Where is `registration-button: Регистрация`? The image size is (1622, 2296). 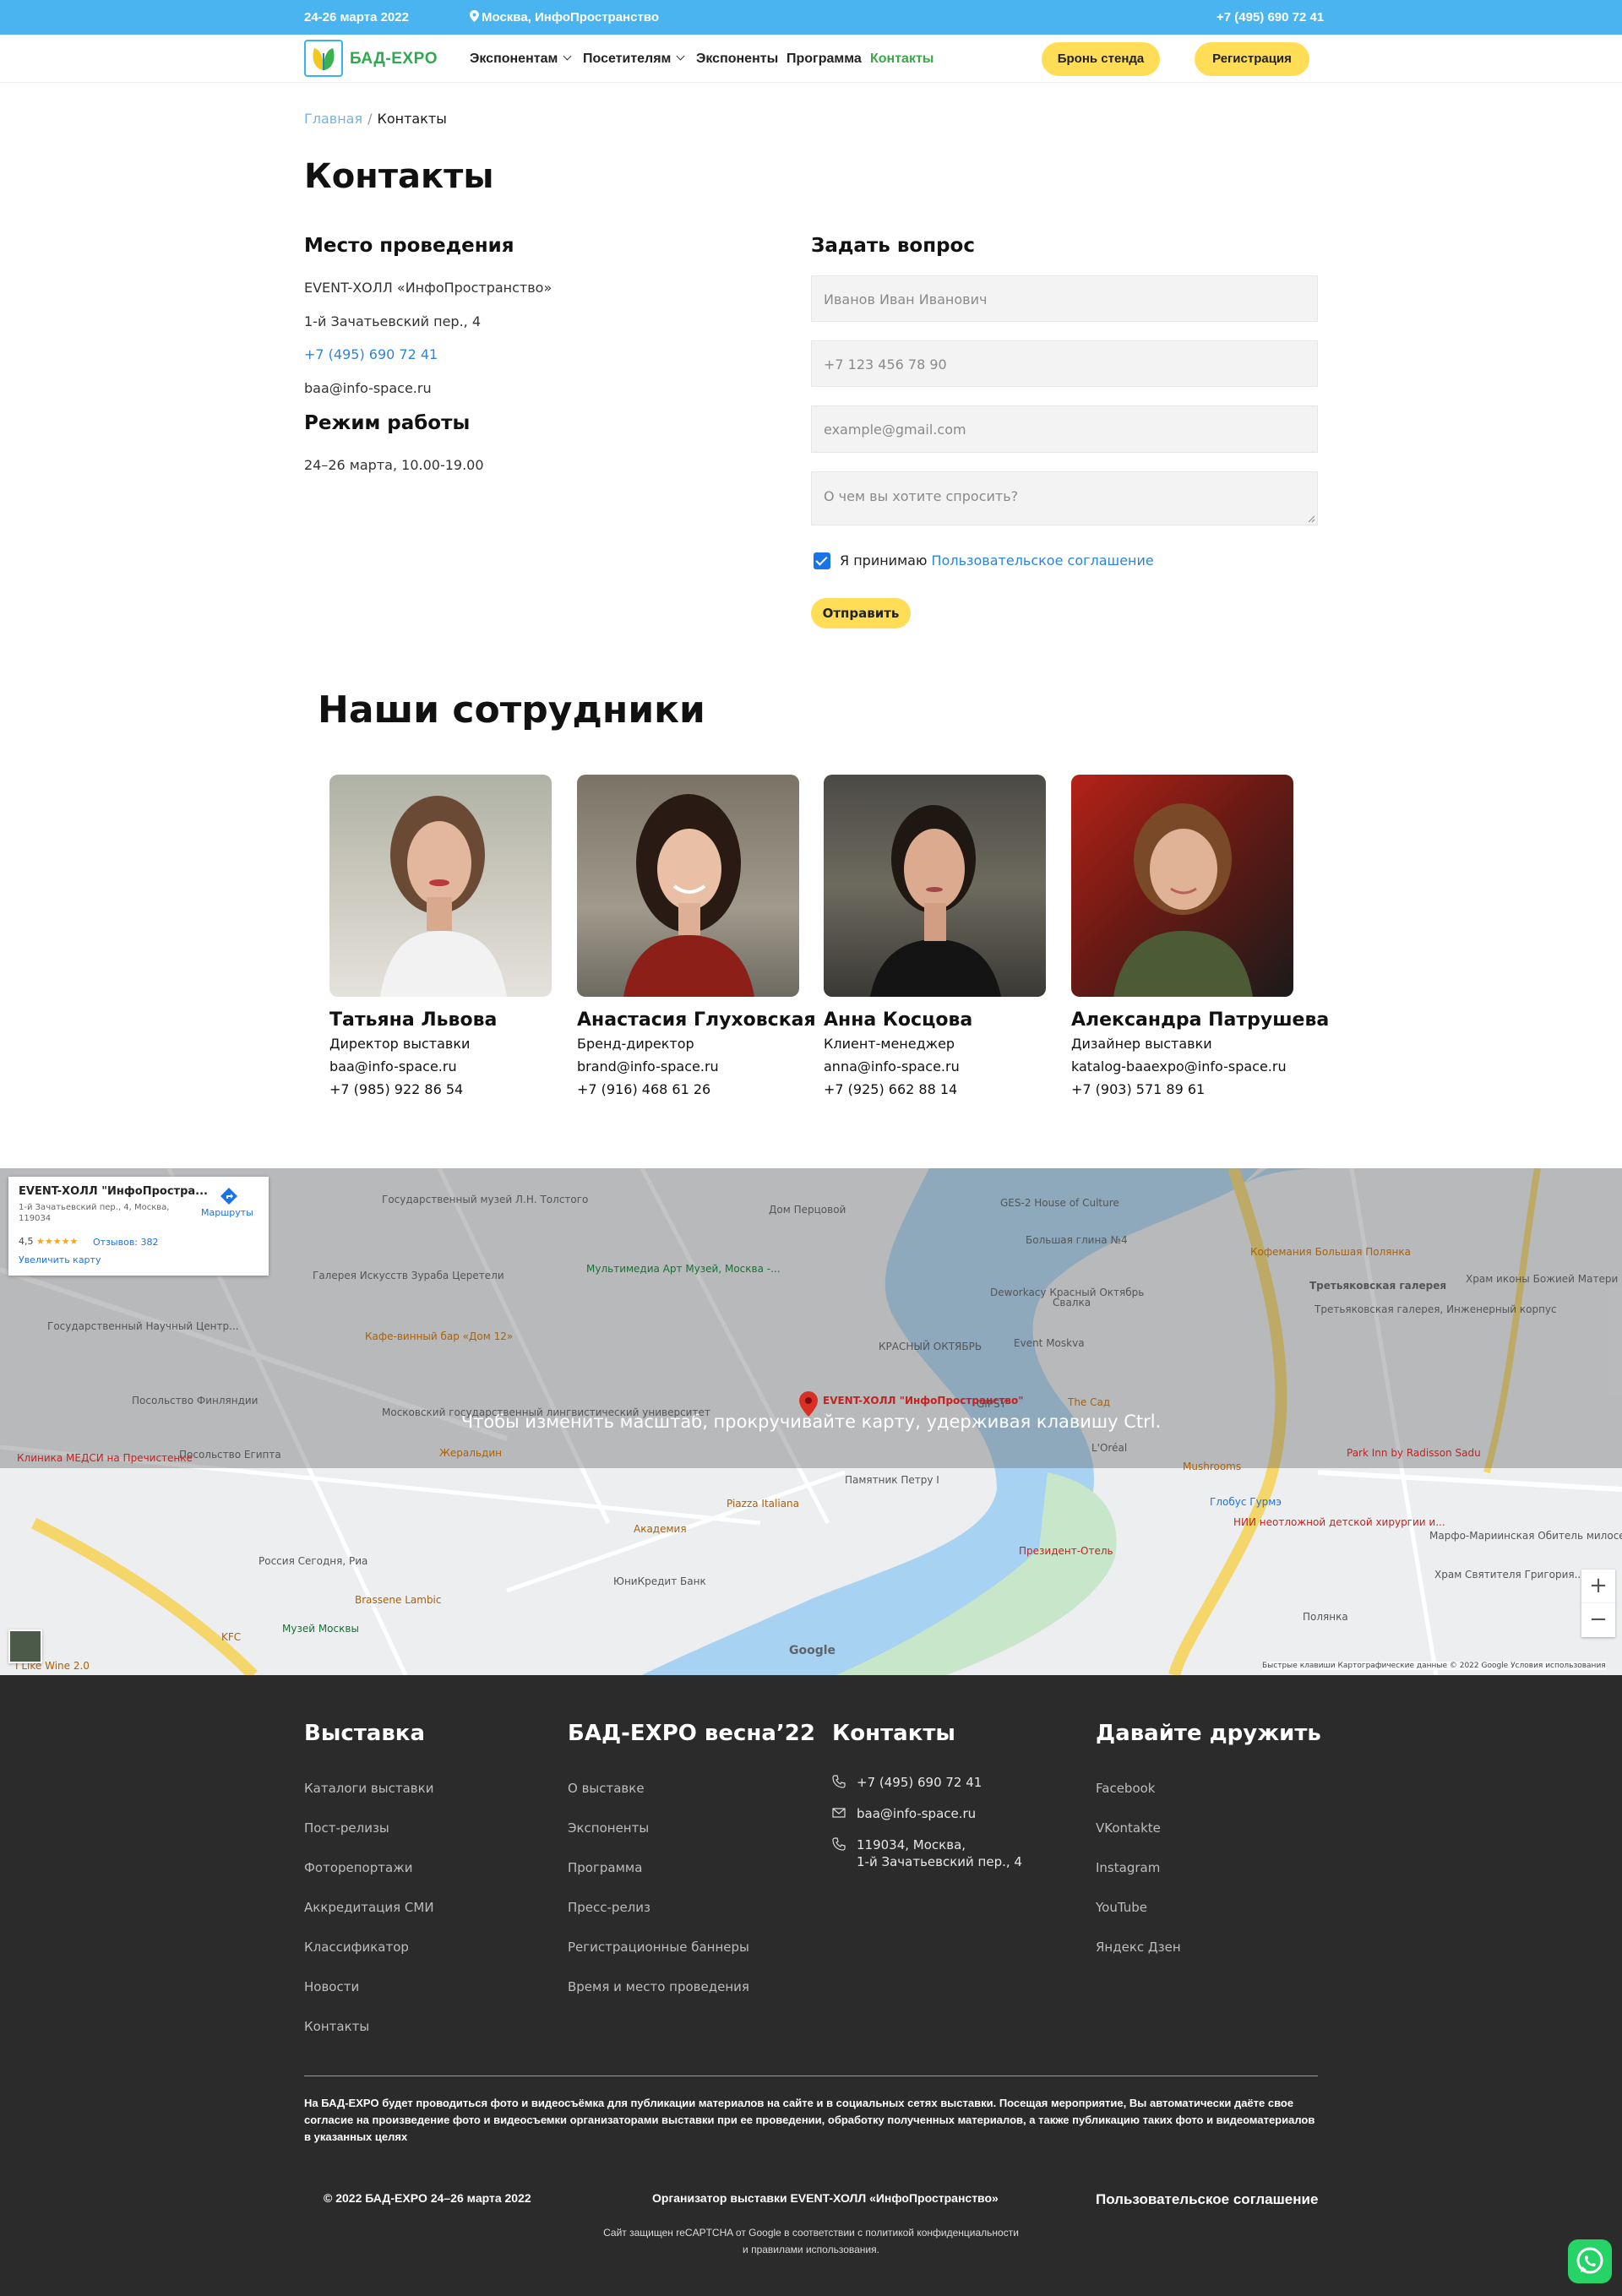
registration-button: Регистрация is located at coordinates (1252, 59).